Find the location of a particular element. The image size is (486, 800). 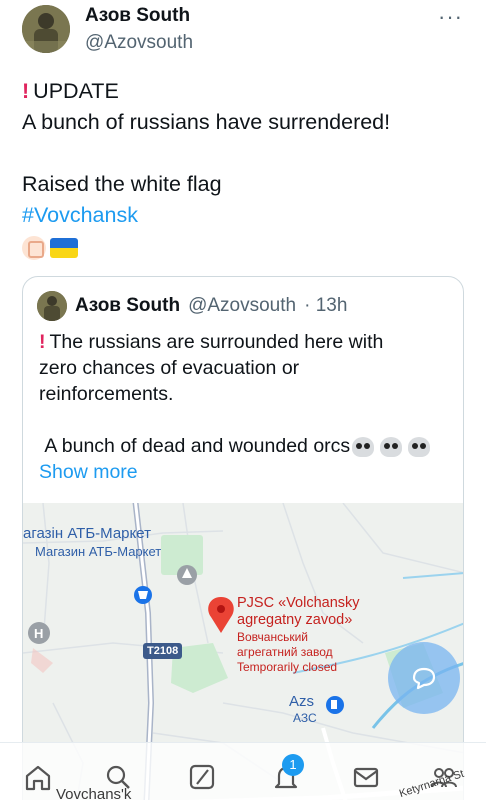

notification-count-badge: 1 is located at coordinates (293, 765).